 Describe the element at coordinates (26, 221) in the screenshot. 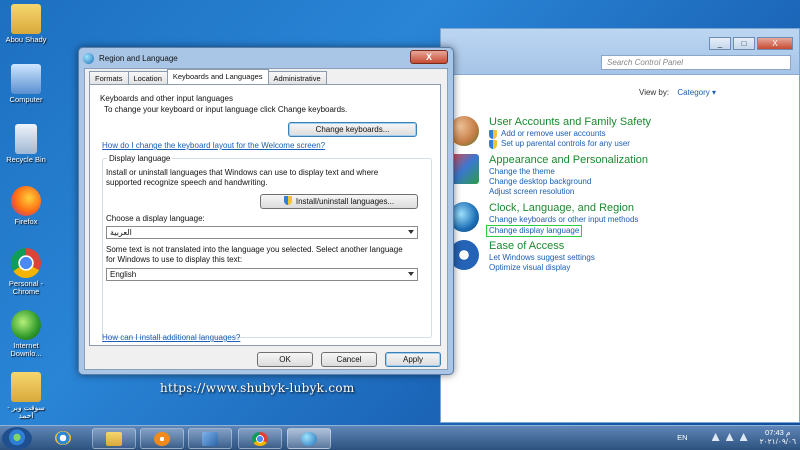

I see `desktop-icon-label: Firefox` at that location.